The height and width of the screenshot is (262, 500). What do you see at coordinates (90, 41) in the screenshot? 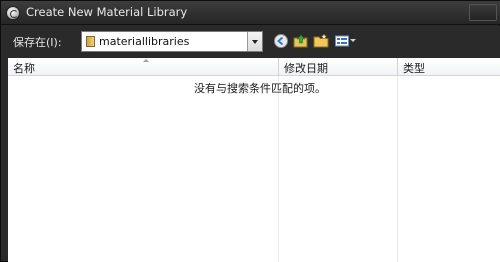
I see `folder-icon` at bounding box center [90, 41].